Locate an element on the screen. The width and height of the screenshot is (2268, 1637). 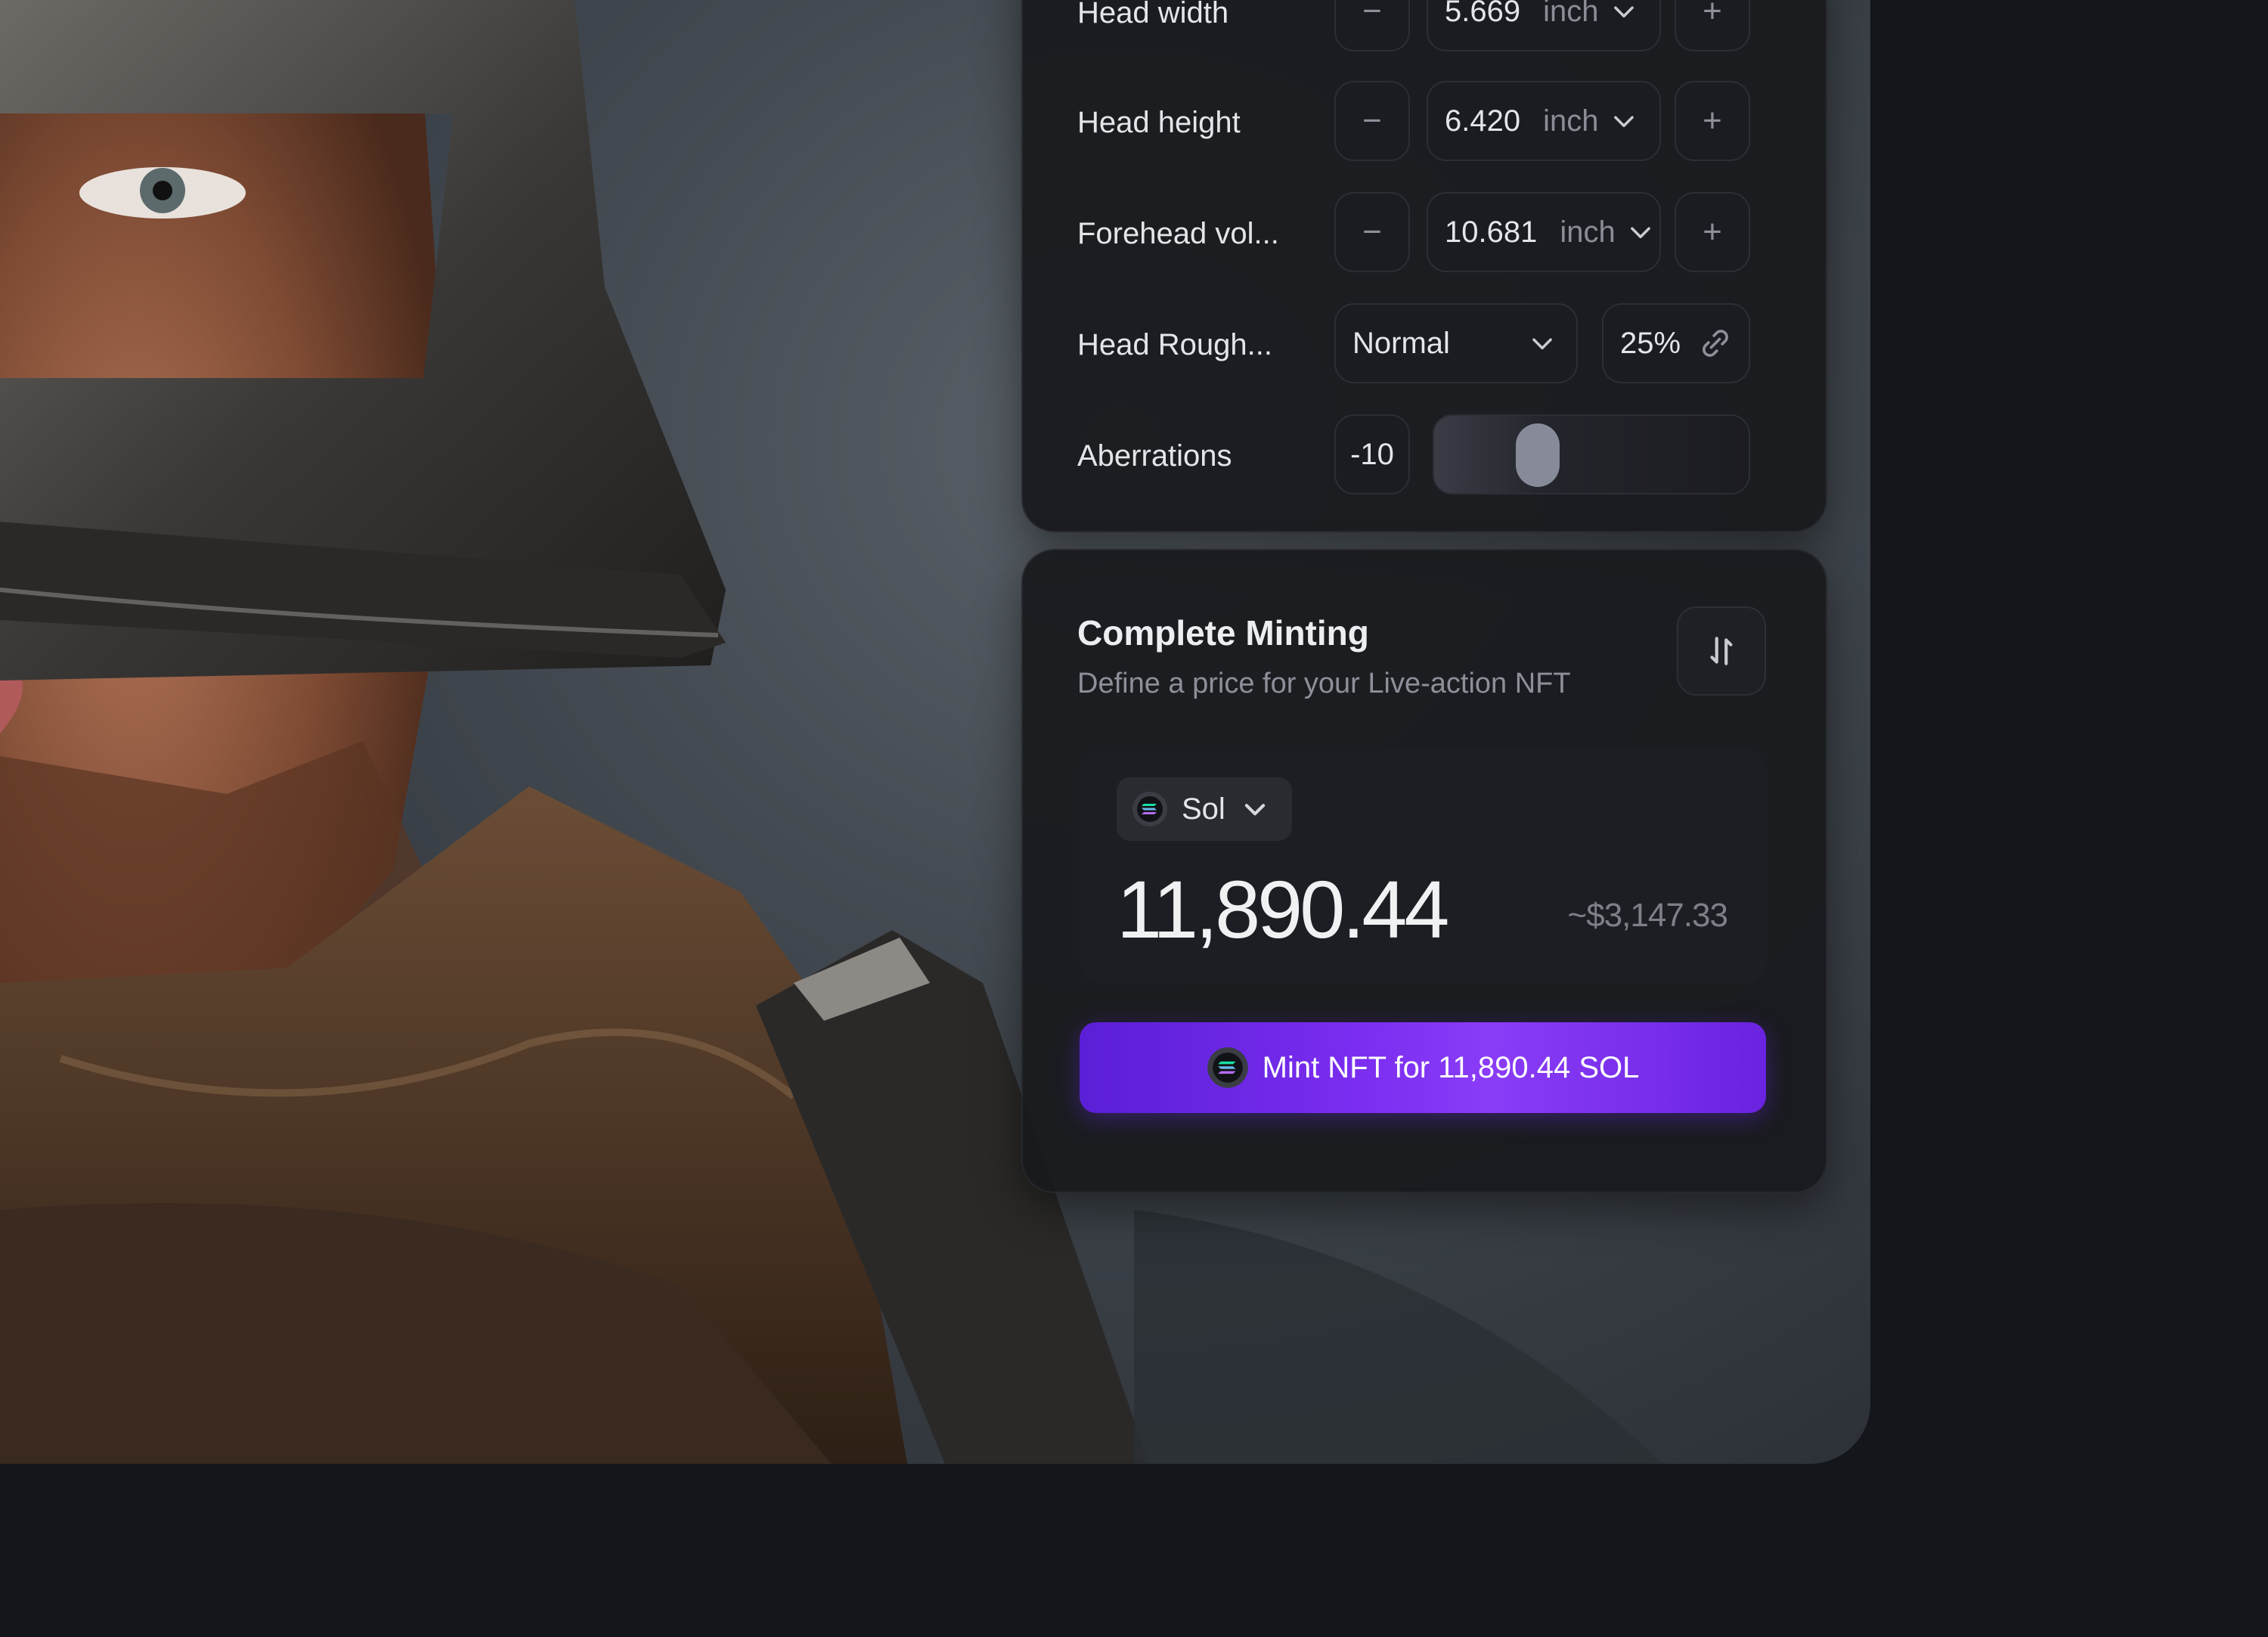
param-value: 10.681 is located at coordinates (1491, 232).